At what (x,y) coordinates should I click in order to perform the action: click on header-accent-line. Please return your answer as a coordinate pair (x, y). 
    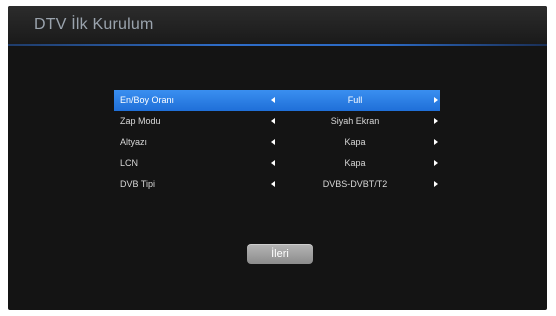
    Looking at the image, I should click on (277, 45).